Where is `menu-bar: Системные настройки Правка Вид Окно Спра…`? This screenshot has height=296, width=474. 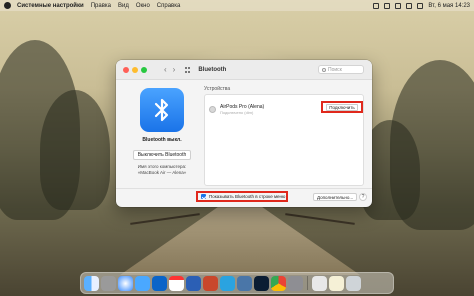
menu-bar: Системные настройки Правка Вид Окно Спра… is located at coordinates (237, 5).